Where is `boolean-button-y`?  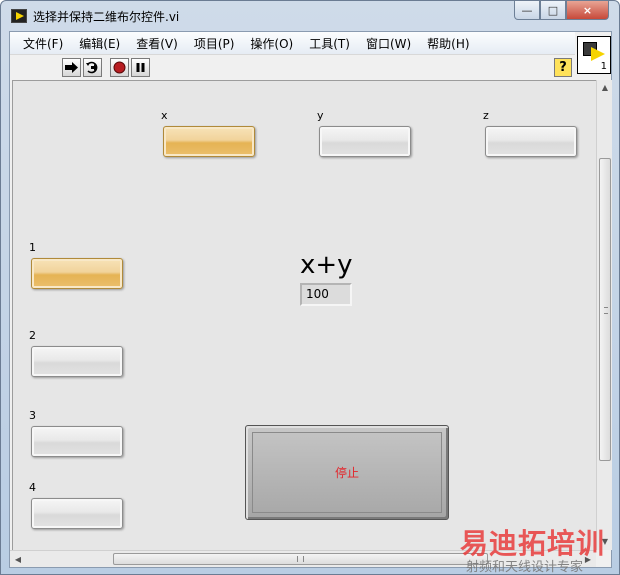
boolean-button-y is located at coordinates (365, 141).